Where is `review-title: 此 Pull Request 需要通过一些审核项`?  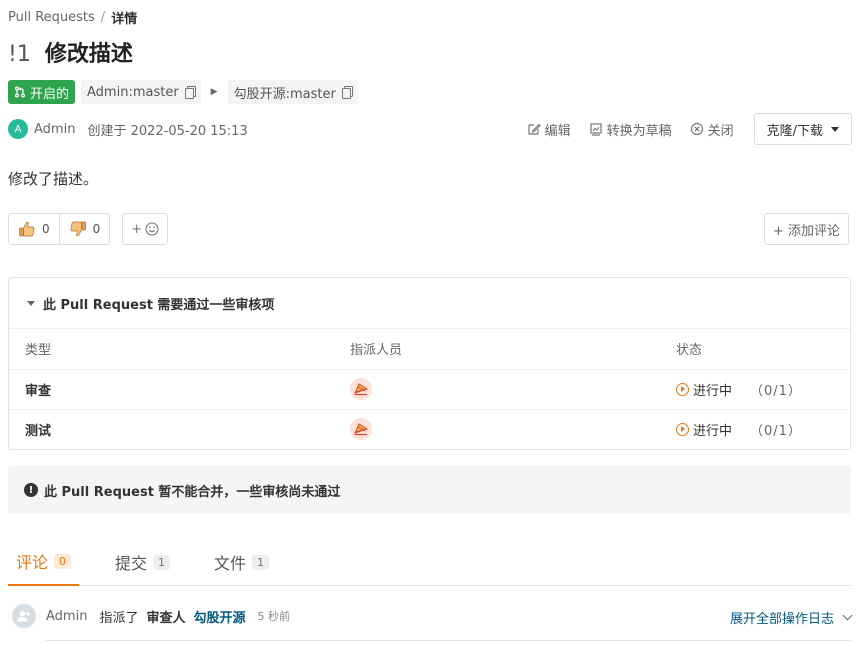 review-title: 此 Pull Request 需要通过一些审核项 is located at coordinates (159, 305).